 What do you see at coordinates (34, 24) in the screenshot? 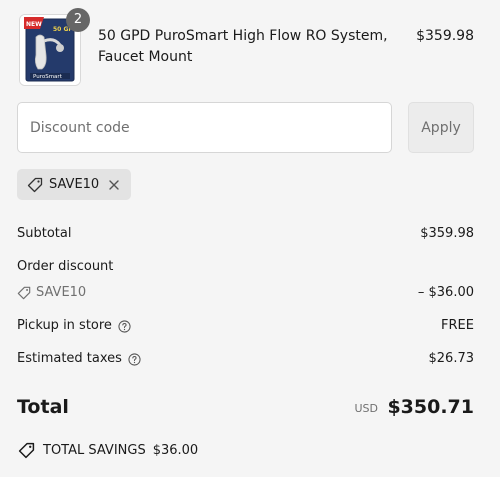
I see `image-new-label: NEW` at bounding box center [34, 24].